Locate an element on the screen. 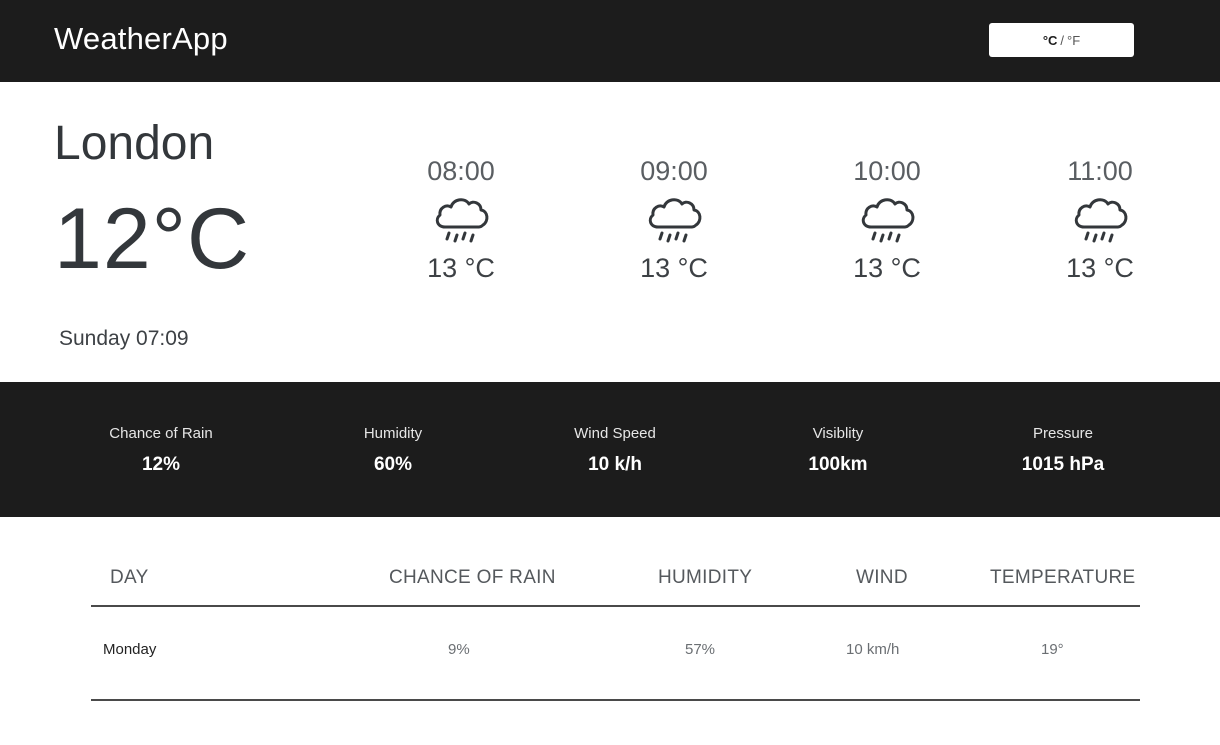  column-header-humidity: HUMIDITY is located at coordinates (705, 577).